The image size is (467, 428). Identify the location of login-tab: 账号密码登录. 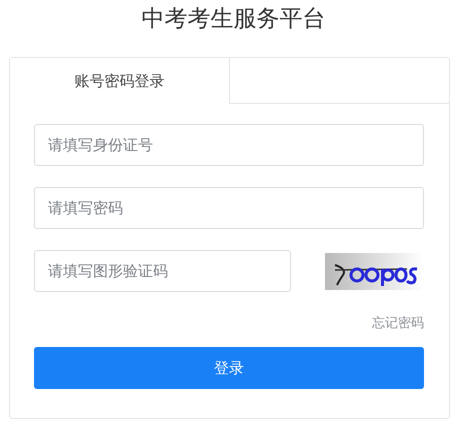
(120, 81).